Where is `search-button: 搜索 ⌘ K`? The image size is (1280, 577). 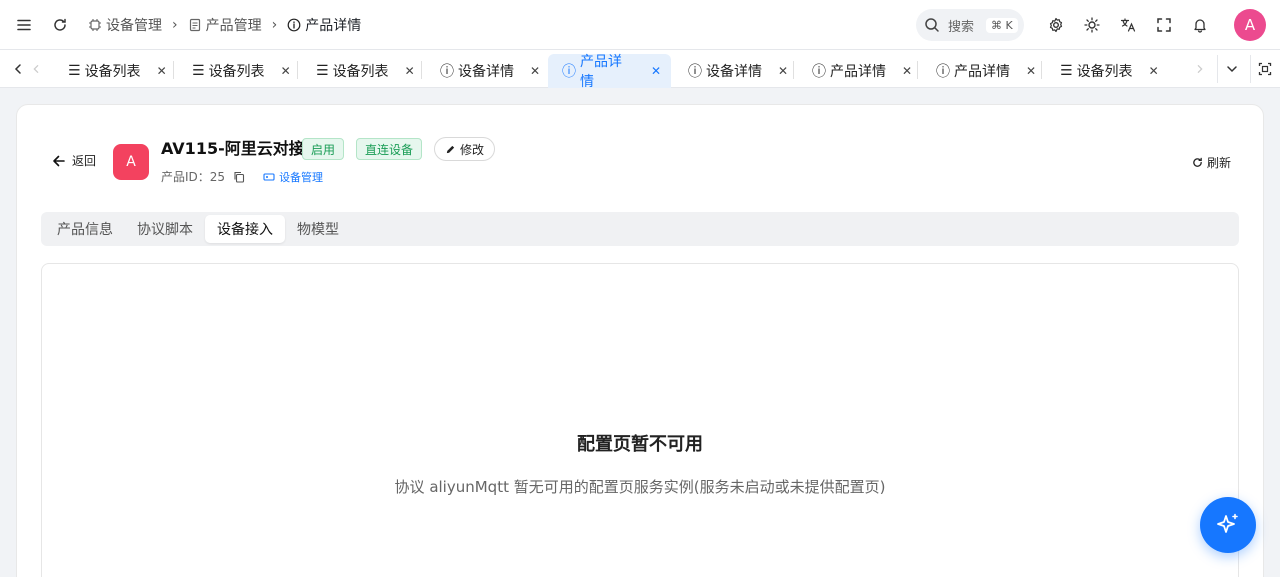
search-button: 搜索 ⌘ K is located at coordinates (970, 25).